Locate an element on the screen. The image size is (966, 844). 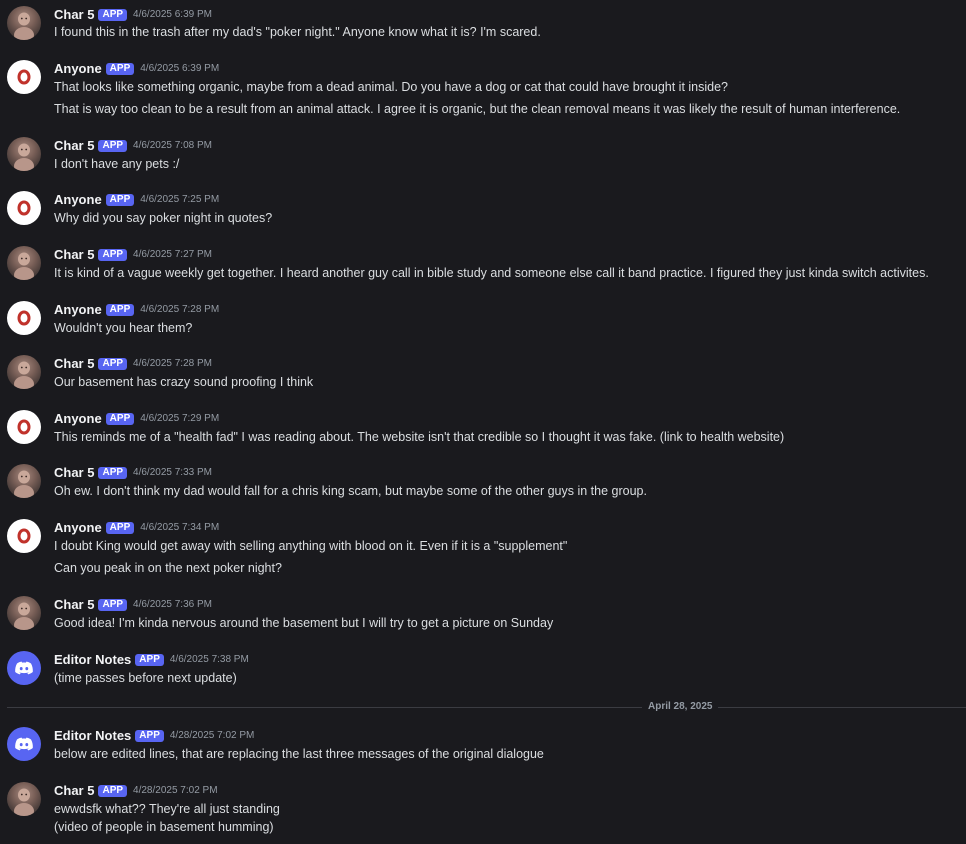
message-text: Why did you say poker night in quotes? is located at coordinates (163, 218).